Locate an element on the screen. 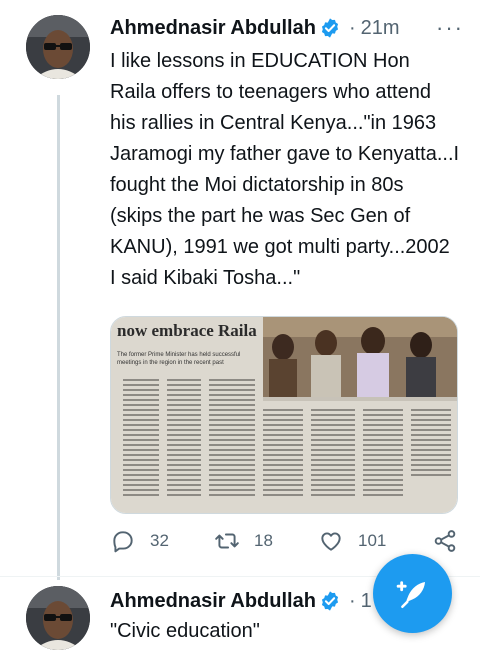  retweet-count: 18 is located at coordinates (263, 540).